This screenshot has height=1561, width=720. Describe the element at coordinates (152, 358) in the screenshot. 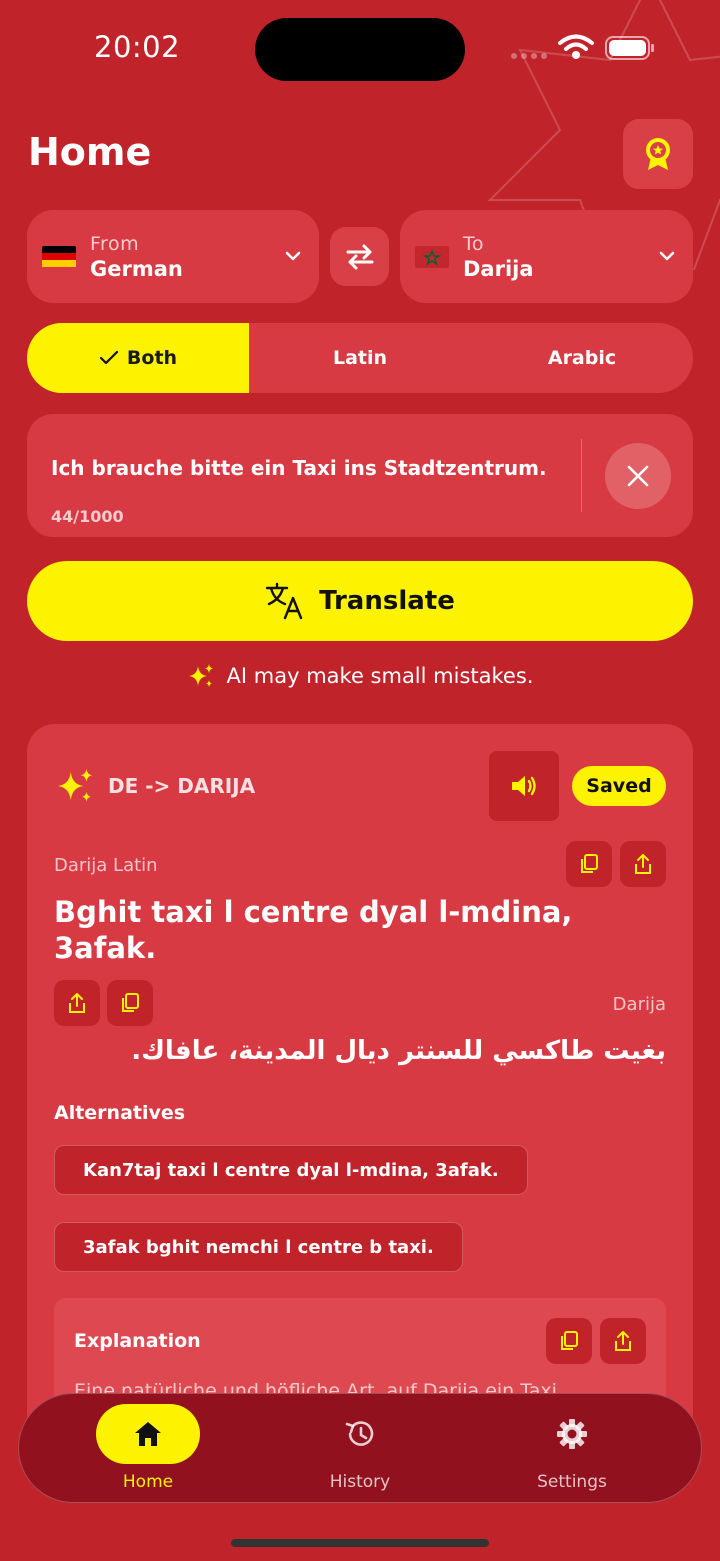

I see `segment-both-label: Both` at that location.